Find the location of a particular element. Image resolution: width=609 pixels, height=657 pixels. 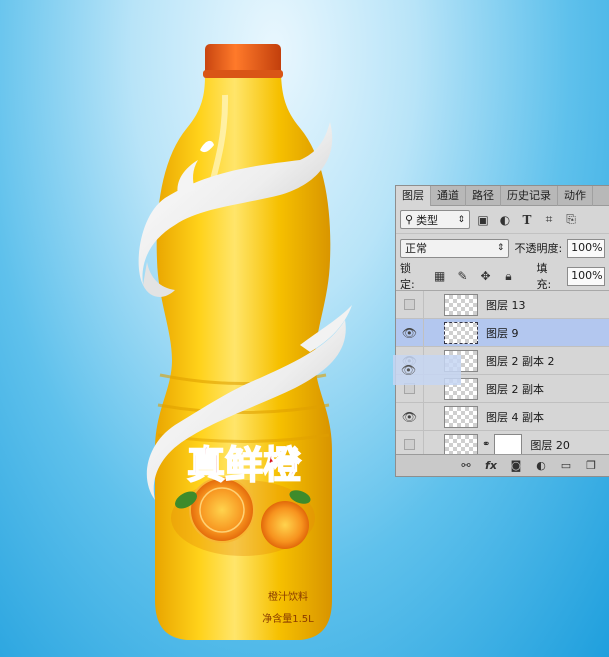

image-filter-icon: ▣ is located at coordinates (483, 220).